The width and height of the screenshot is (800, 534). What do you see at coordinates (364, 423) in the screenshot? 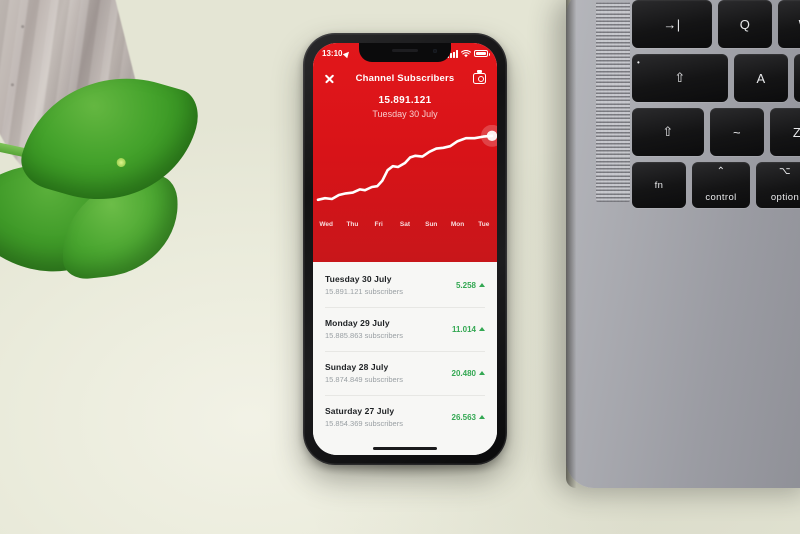
I see `row-subscribers: 15.854.369 subscribers` at bounding box center [364, 423].